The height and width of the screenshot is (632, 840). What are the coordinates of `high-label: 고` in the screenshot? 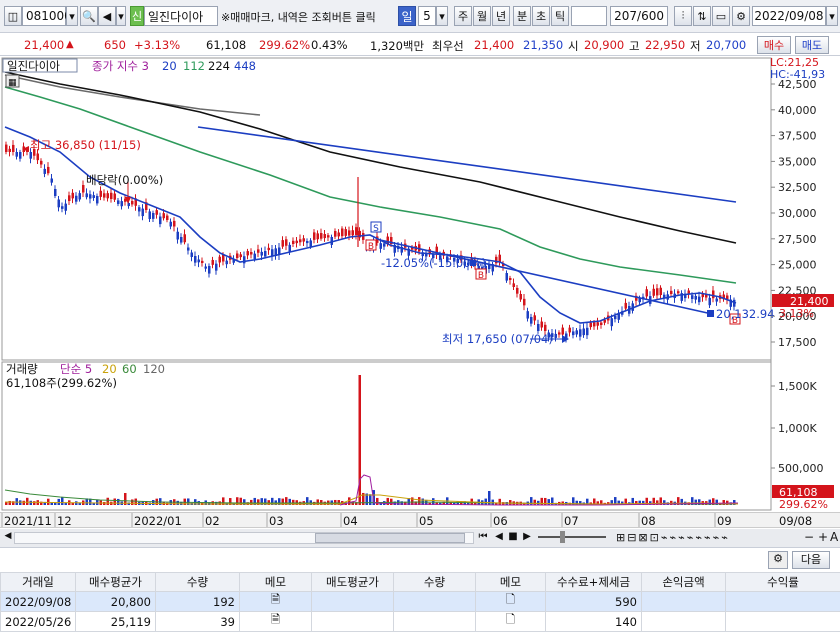 It's located at (634, 46).